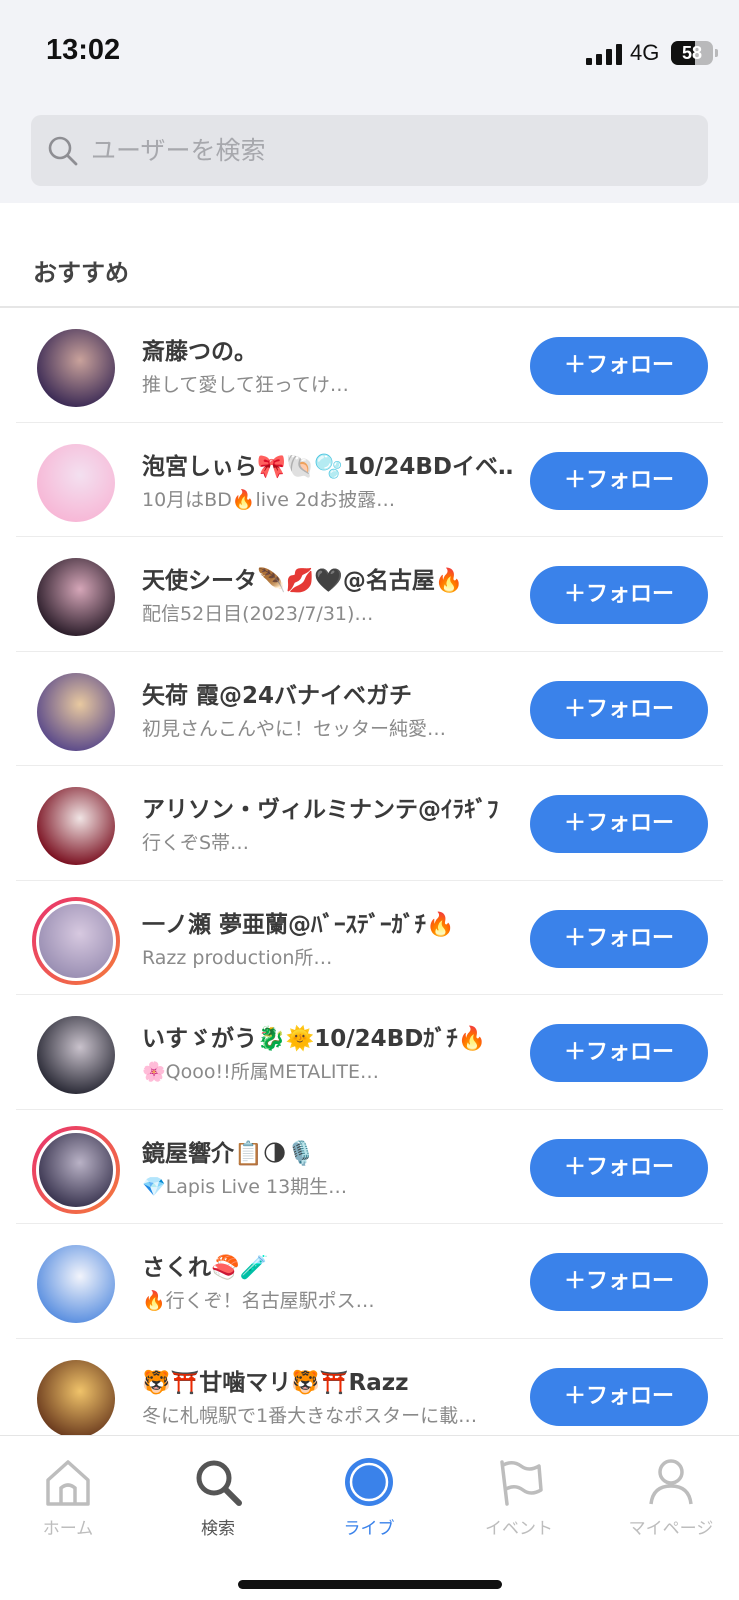 The image size is (739, 1600). Describe the element at coordinates (327, 693) in the screenshot. I see `user-name: 矢荷 霞@24バナイベガチ` at that location.